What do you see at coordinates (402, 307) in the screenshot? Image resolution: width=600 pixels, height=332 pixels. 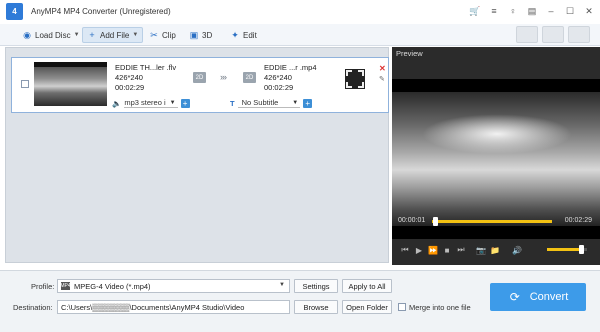 I see `merge-checkbox` at bounding box center [402, 307].